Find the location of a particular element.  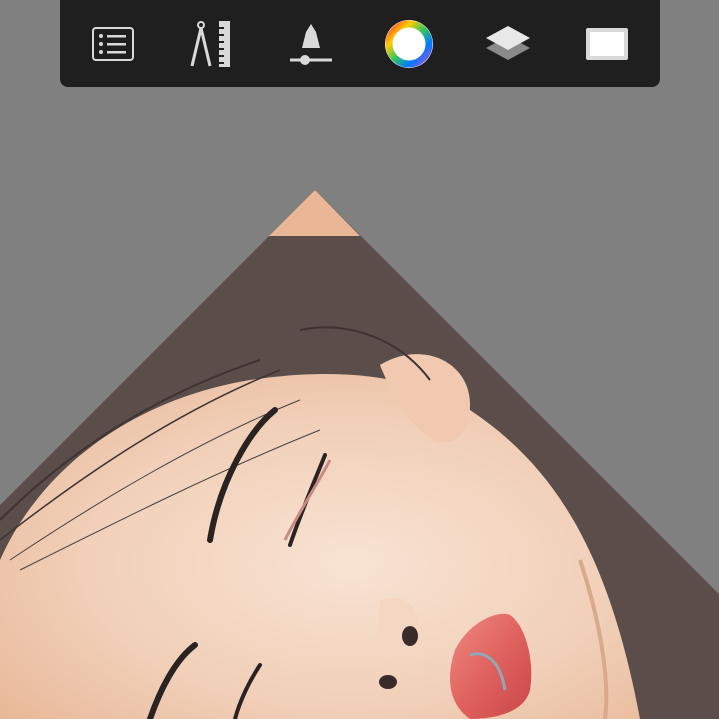

color-wheel-icon is located at coordinates (409, 43).